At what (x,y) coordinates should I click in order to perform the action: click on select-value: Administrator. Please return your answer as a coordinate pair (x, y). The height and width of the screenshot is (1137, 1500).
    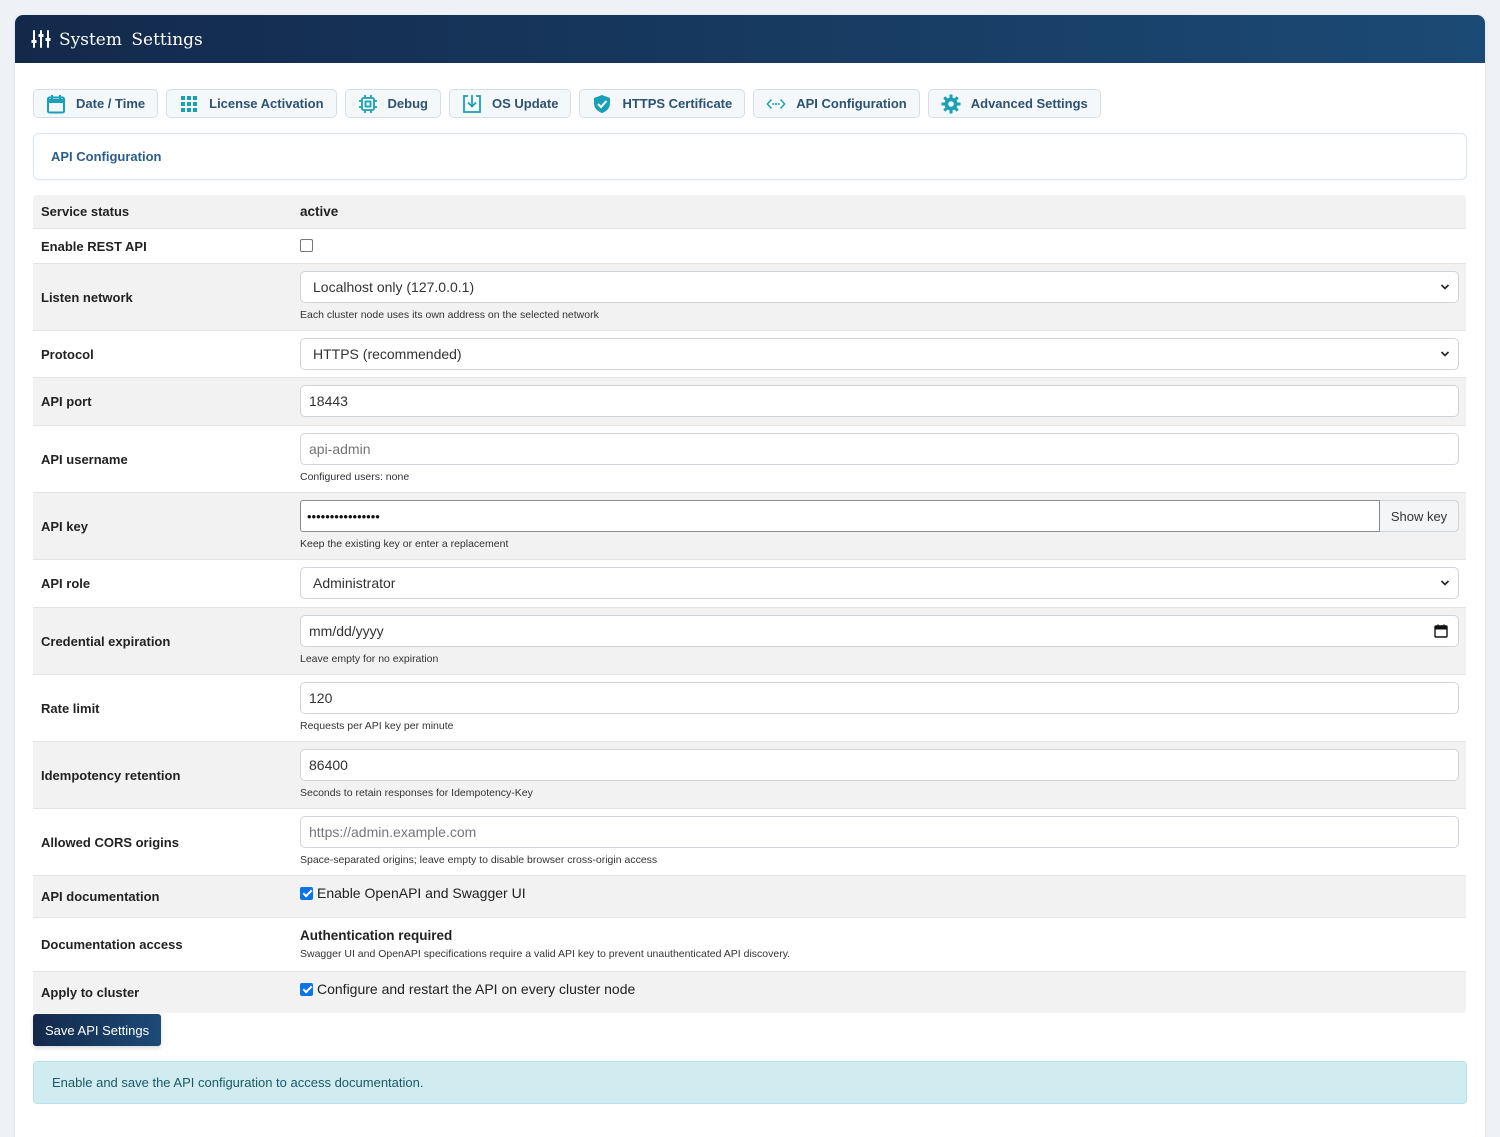
    Looking at the image, I should click on (354, 583).